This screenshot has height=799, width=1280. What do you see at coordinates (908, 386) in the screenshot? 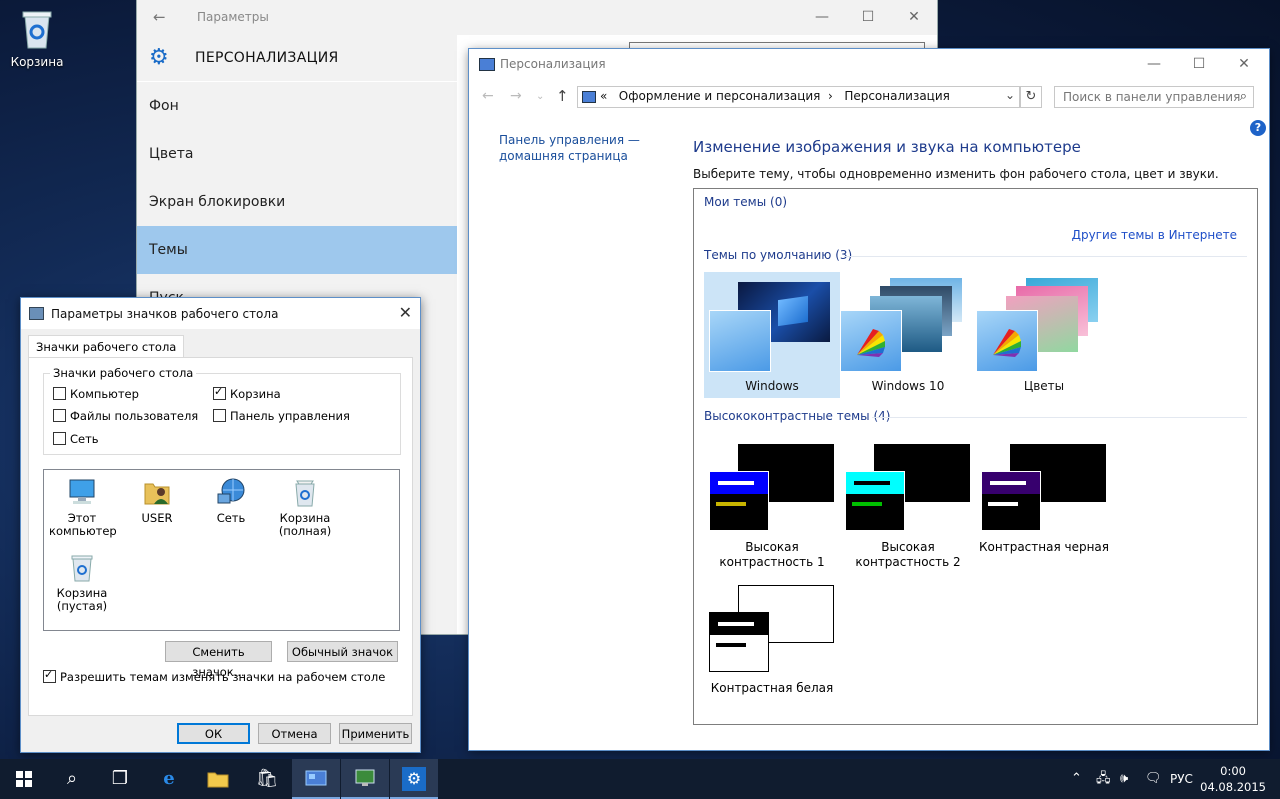
I see `theme-label: Windows 10` at bounding box center [908, 386].